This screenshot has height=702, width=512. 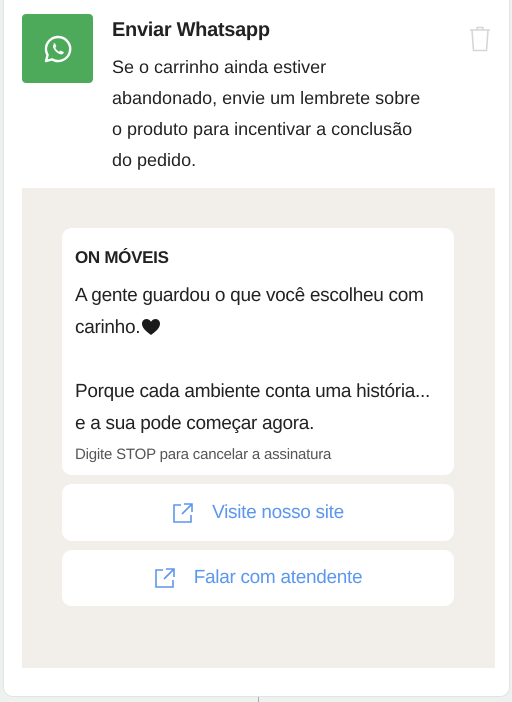 What do you see at coordinates (57, 49) in the screenshot?
I see `chat-bubble-phone-icon` at bounding box center [57, 49].